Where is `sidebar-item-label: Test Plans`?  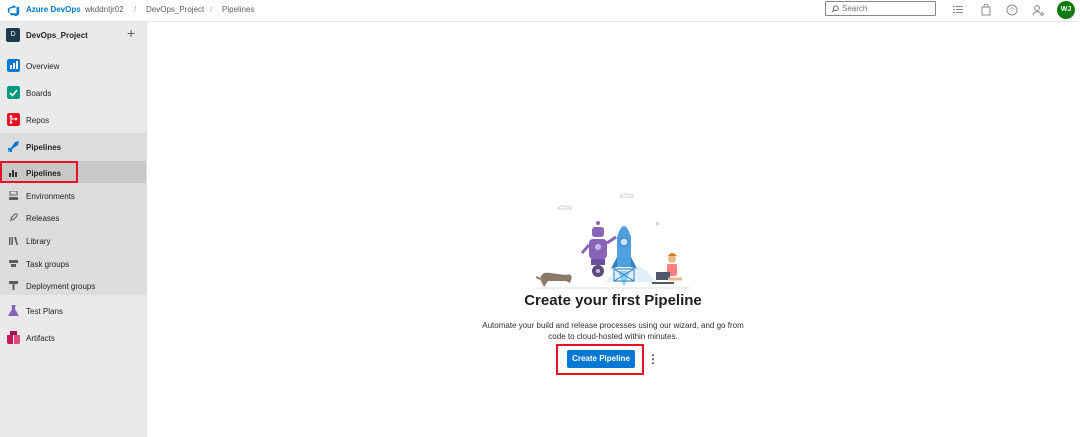
sidebar-item-label: Test Plans is located at coordinates (44, 311).